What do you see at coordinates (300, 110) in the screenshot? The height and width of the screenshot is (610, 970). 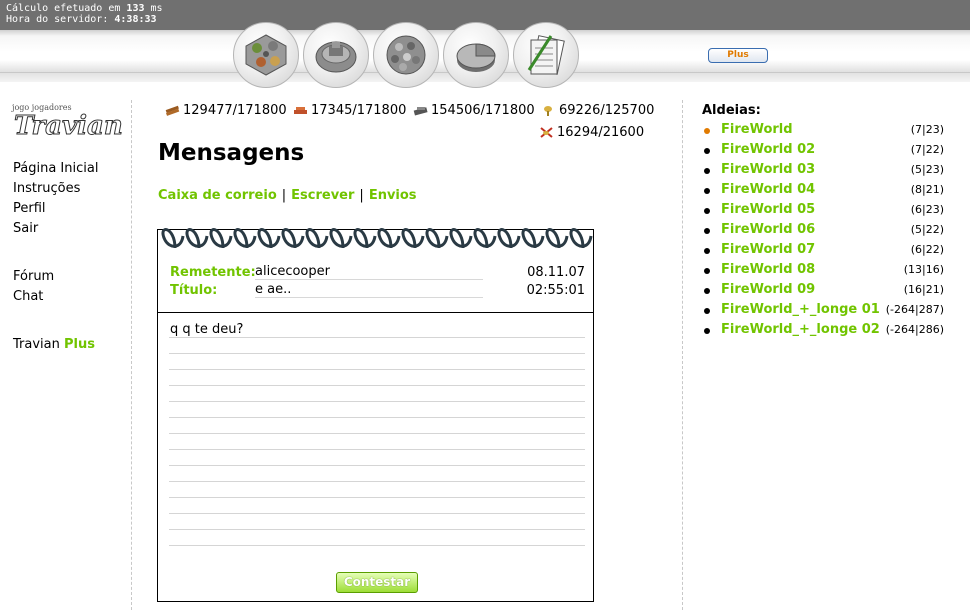 I see `clay-icon` at bounding box center [300, 110].